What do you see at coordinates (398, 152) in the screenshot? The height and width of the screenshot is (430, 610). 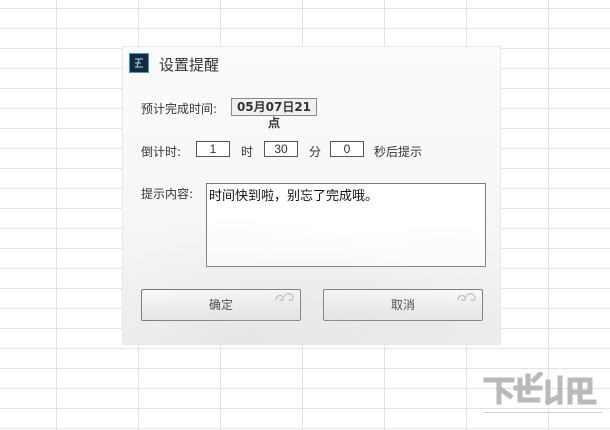 I see `seconds-suffix-label: 秒后提示` at bounding box center [398, 152].